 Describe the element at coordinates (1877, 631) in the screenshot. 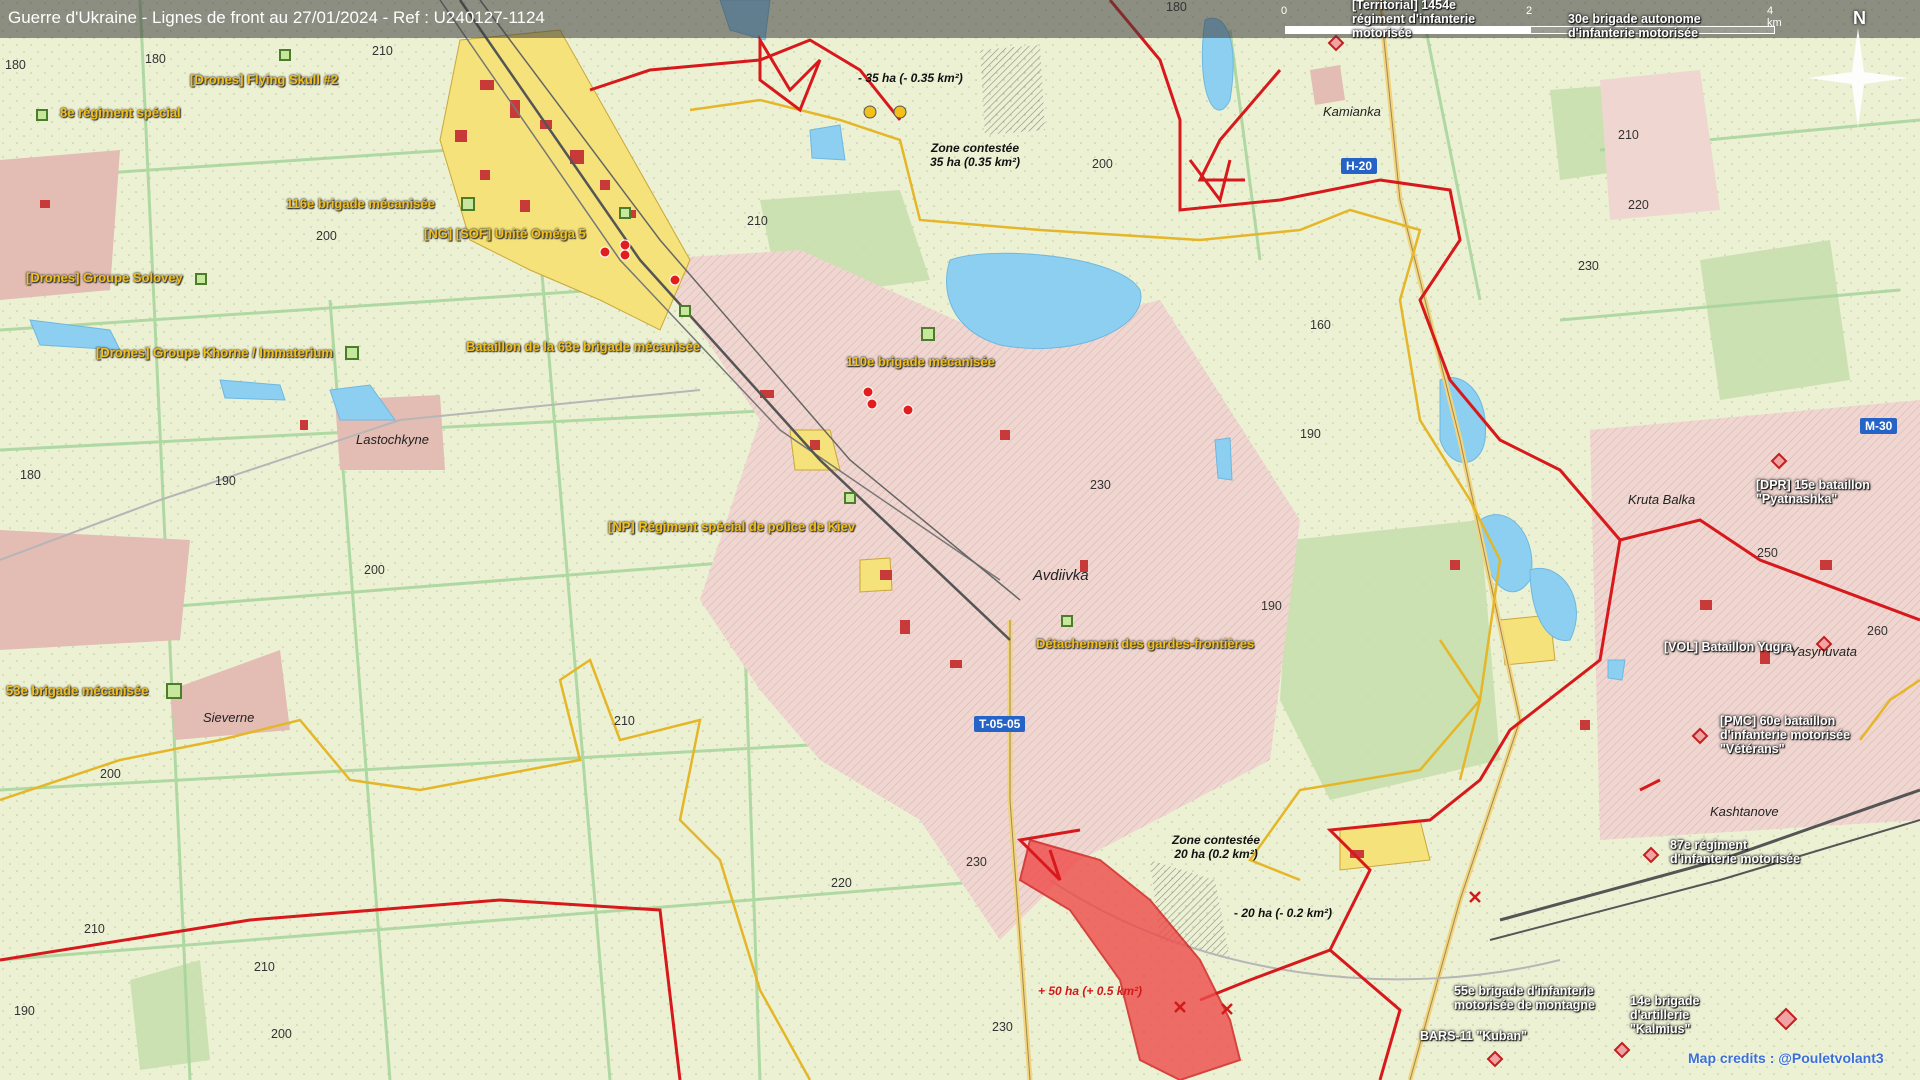

I see `elevation-label: 260` at that location.